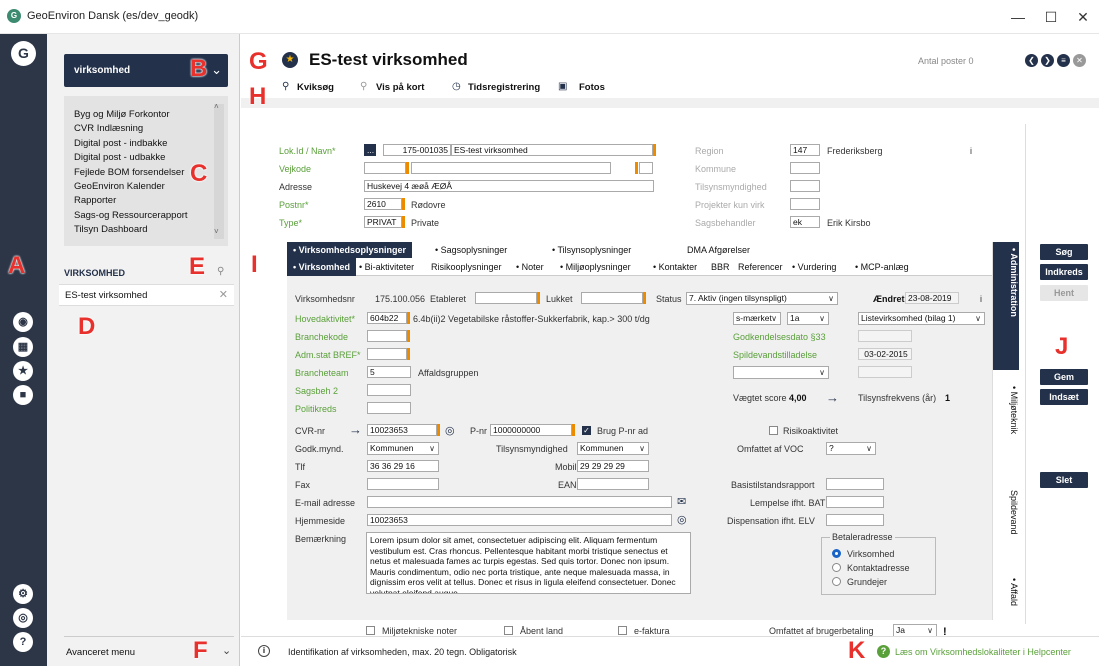 This screenshot has width=1099, height=666. I want to click on adm-stat-bref-input, so click(387, 354).